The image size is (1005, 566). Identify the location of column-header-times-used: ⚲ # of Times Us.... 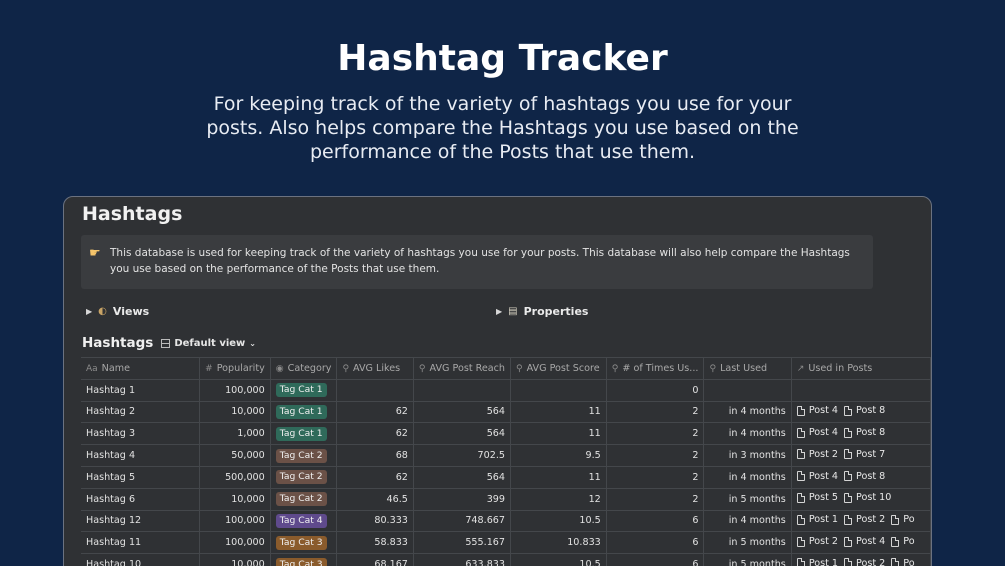
(655, 368).